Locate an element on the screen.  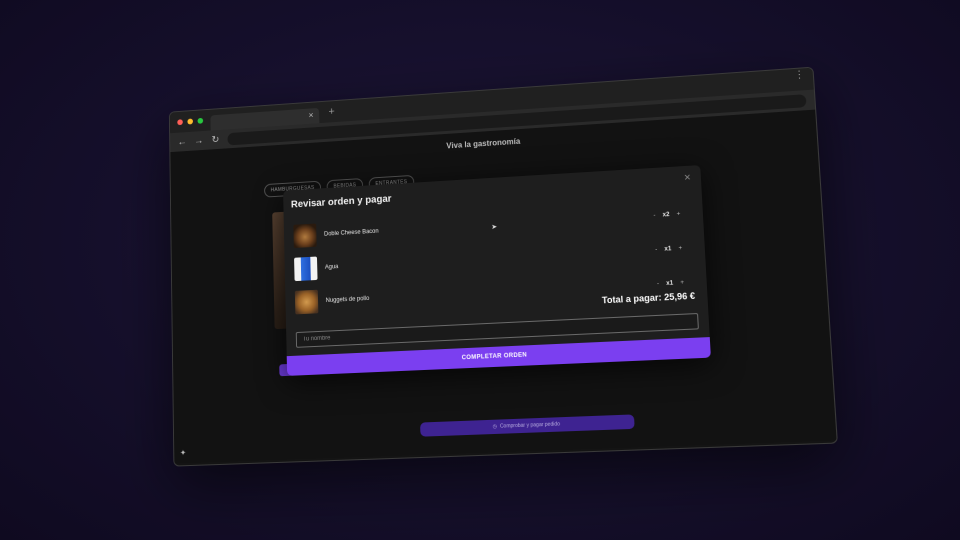
close-window-button is located at coordinates (180, 122).